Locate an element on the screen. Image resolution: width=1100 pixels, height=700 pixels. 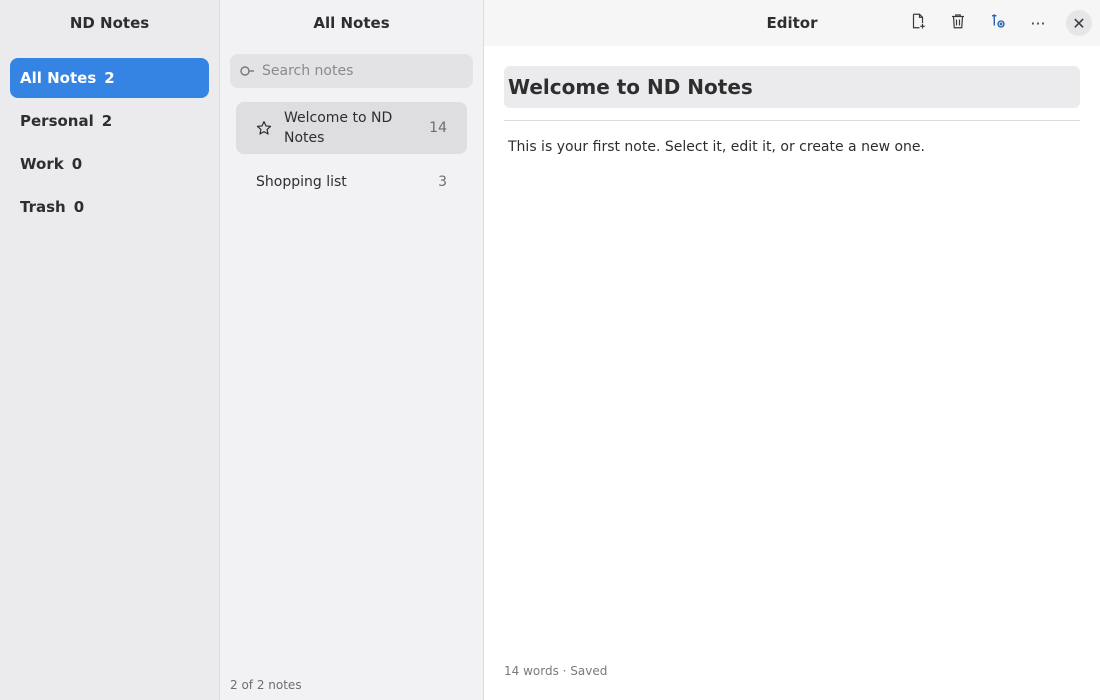
folder-trash: Trash 0 is located at coordinates (109, 207).